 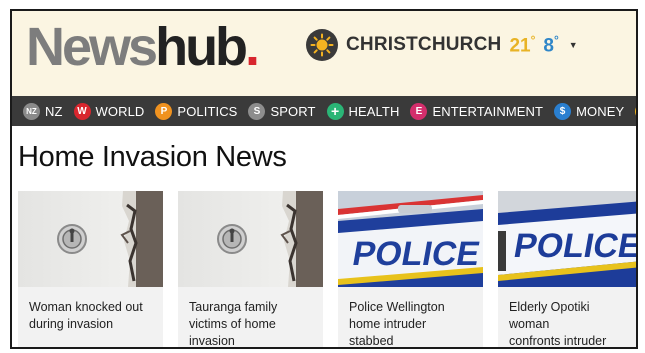 I want to click on weather-city: CHRISTCHURCH, so click(x=424, y=44).